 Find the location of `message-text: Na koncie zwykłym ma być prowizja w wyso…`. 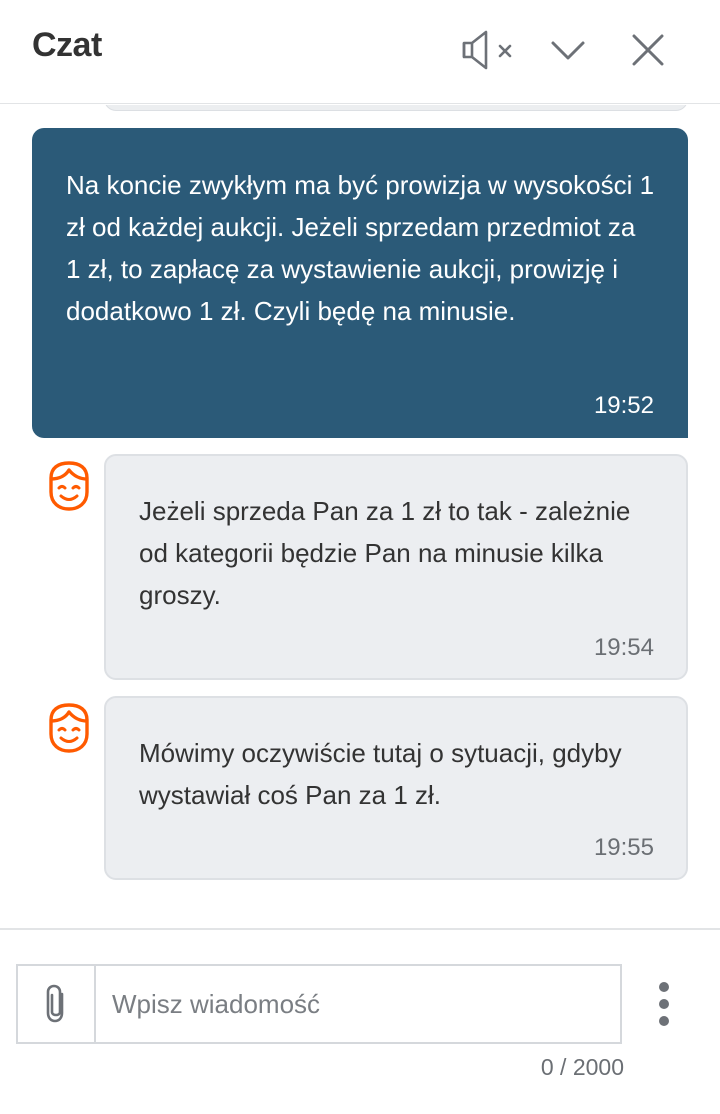

message-text: Na koncie zwykłym ma być prowizja w wyso… is located at coordinates (360, 248).